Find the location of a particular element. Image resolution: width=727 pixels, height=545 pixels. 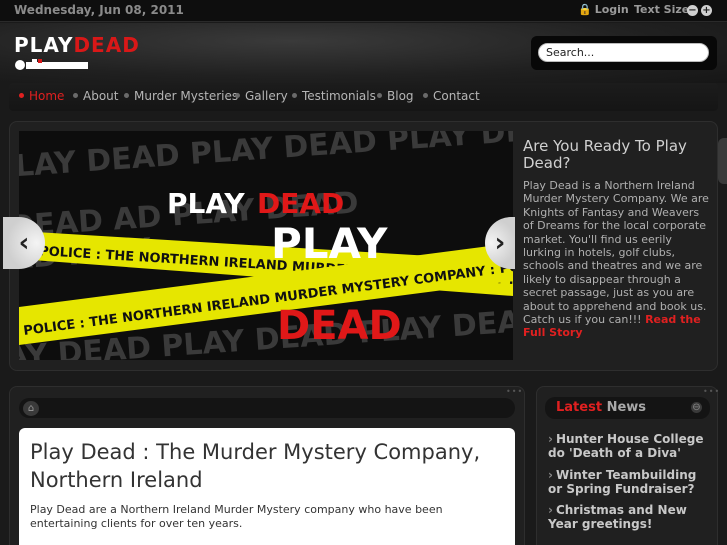

login-link: 🔒 Login is located at coordinates (603, 9).